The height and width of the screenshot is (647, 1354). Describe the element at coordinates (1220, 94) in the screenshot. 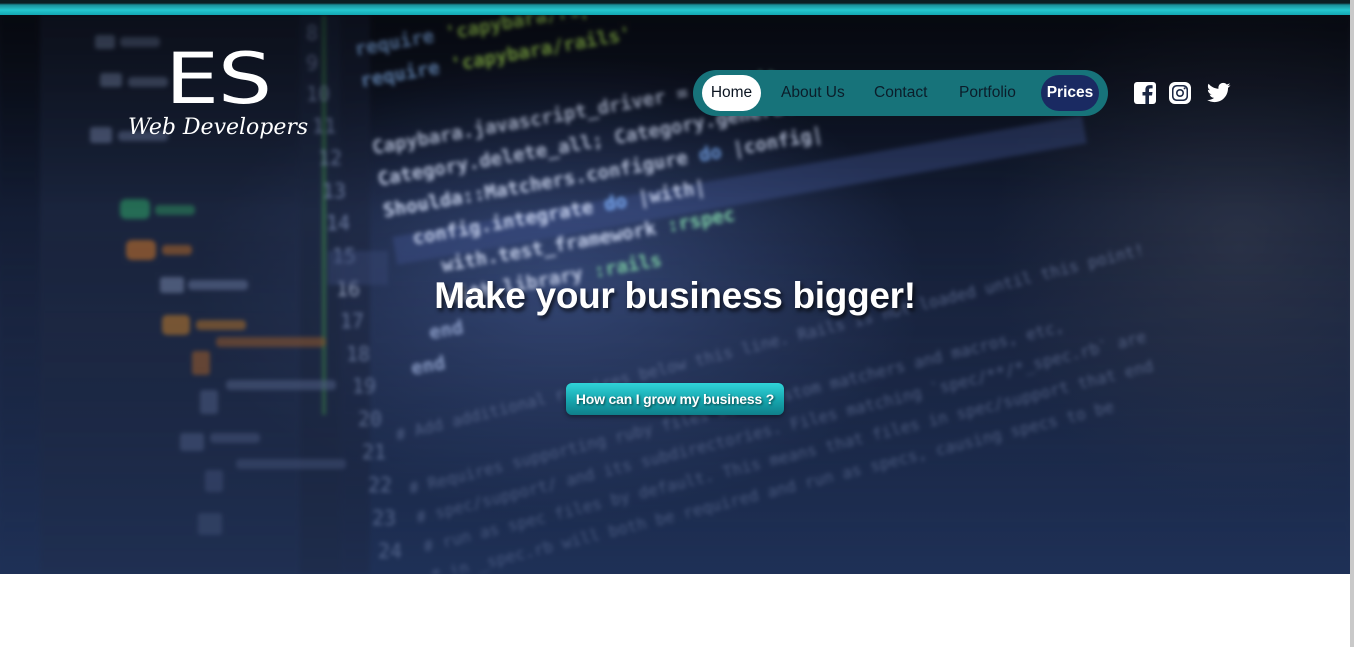

I see `twitter-icon` at that location.